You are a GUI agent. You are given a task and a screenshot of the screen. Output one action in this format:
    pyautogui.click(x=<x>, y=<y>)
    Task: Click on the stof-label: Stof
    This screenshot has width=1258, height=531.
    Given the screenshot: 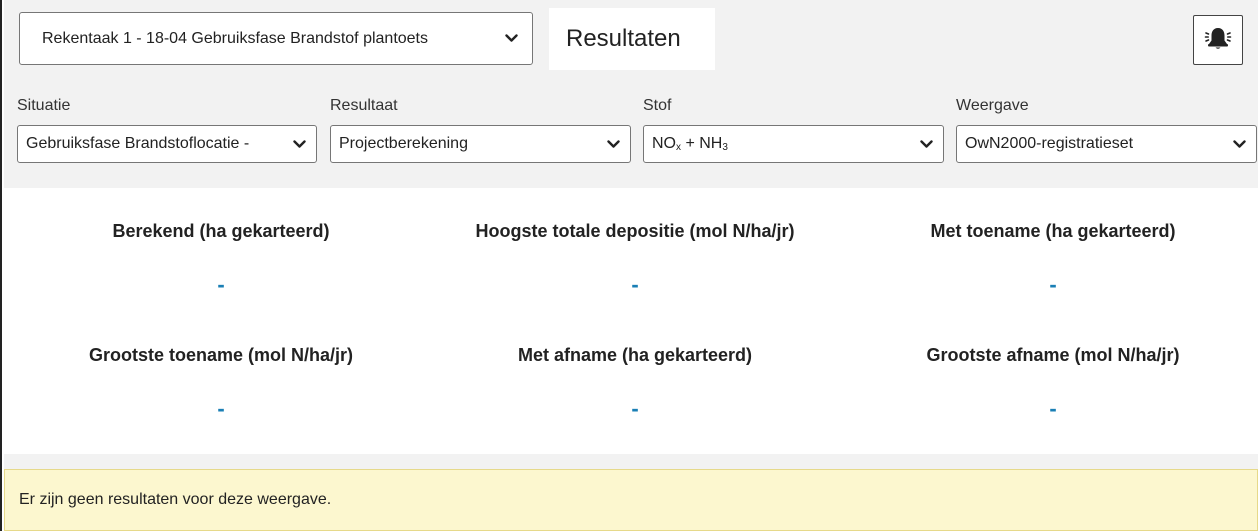 What is the action you would take?
    pyautogui.click(x=657, y=105)
    